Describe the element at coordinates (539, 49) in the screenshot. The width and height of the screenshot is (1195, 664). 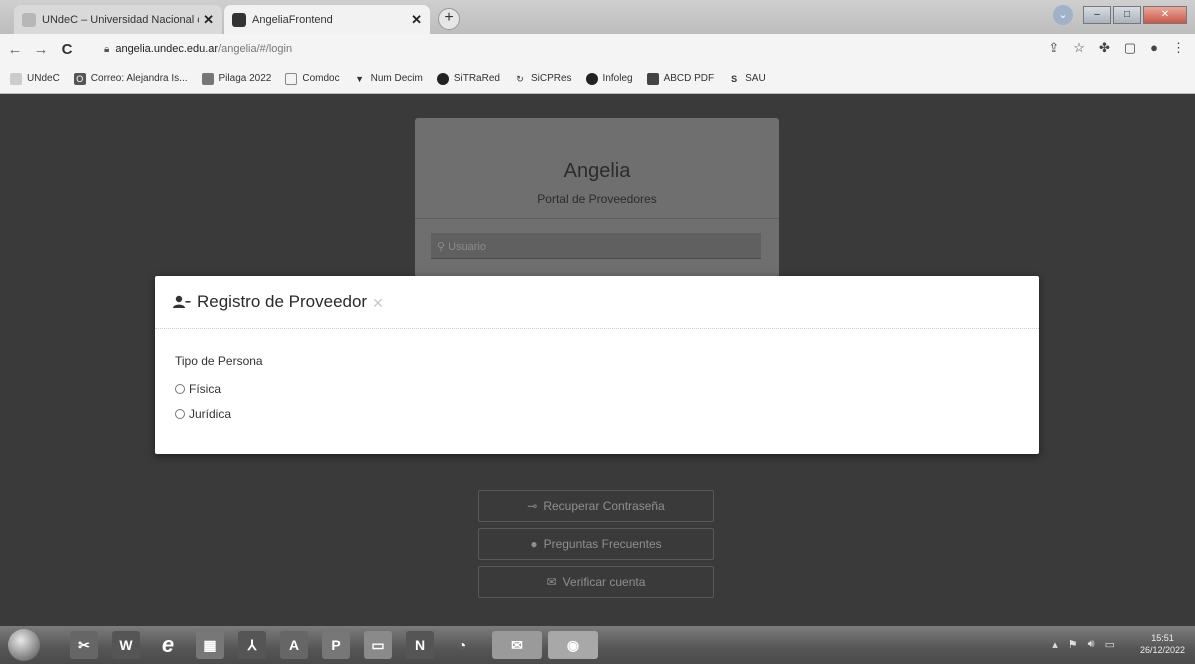
I see `url-field: 🔒︎ angelia.undec.edu.ar/angelia/#/login` at that location.